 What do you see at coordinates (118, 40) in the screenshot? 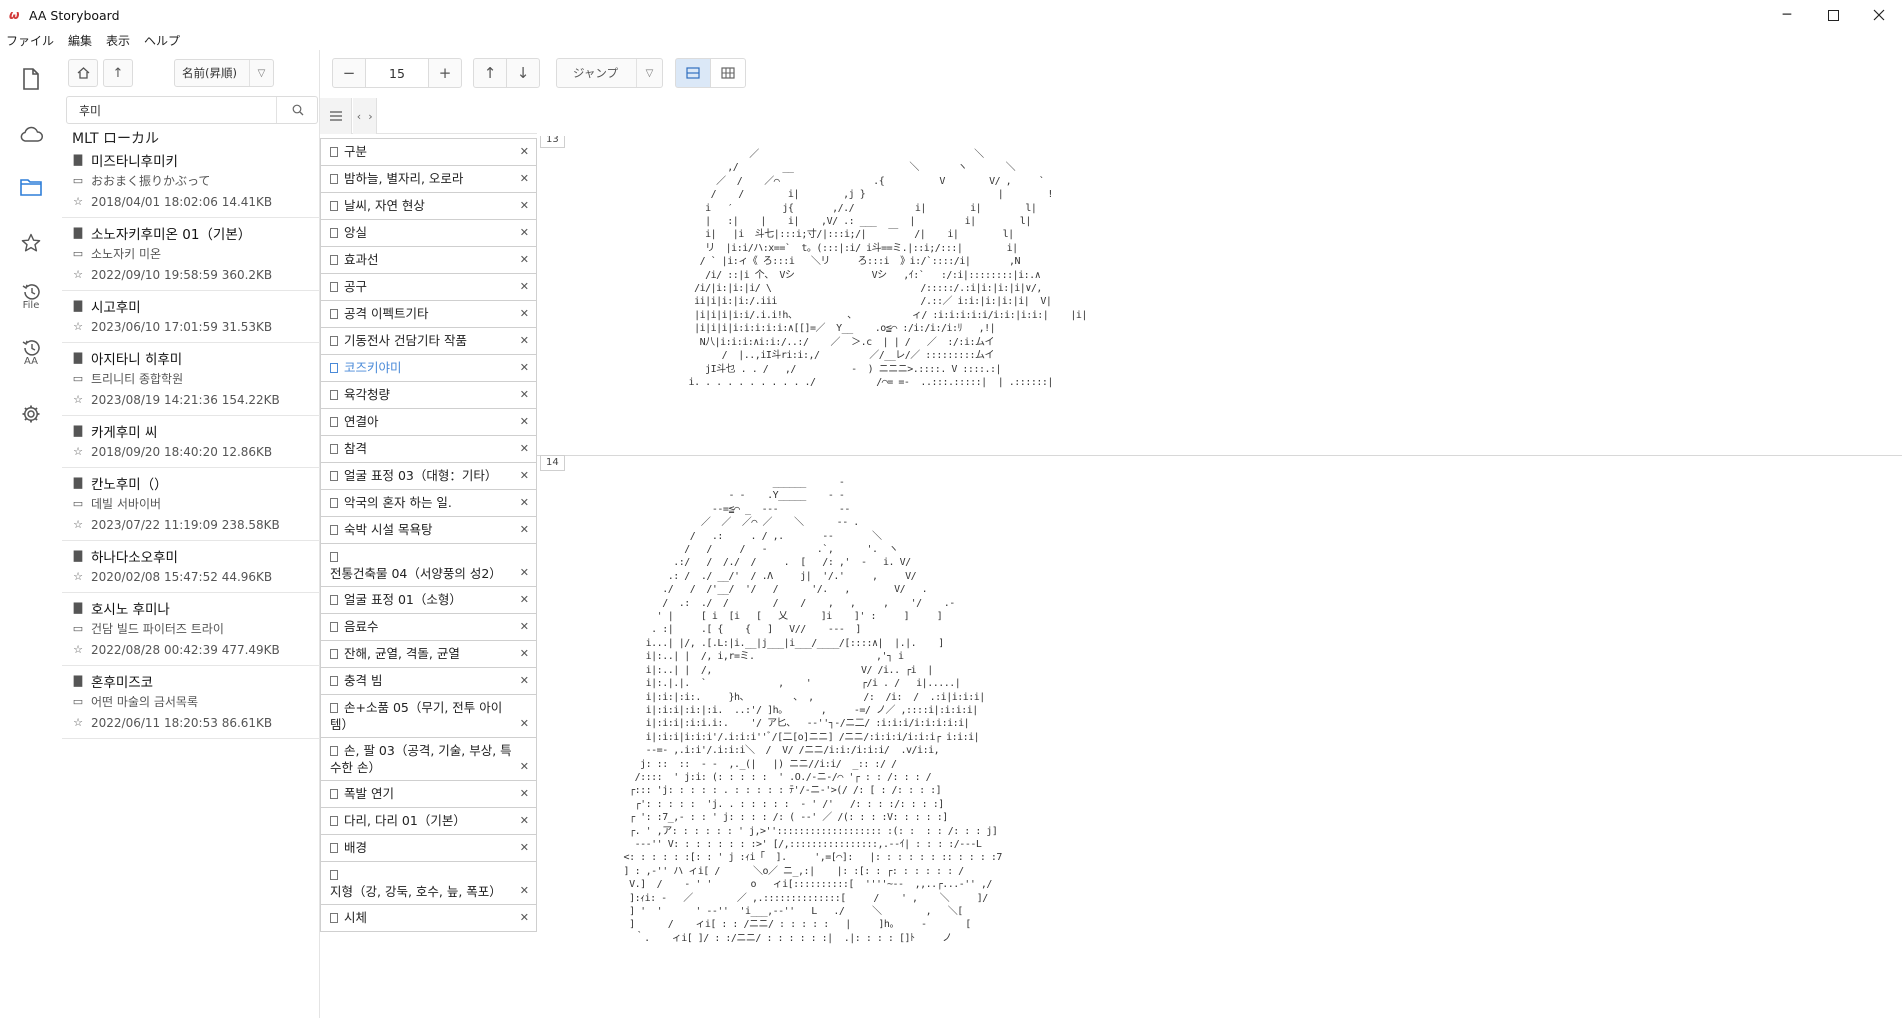
I see `menu-view: 表示` at bounding box center [118, 40].